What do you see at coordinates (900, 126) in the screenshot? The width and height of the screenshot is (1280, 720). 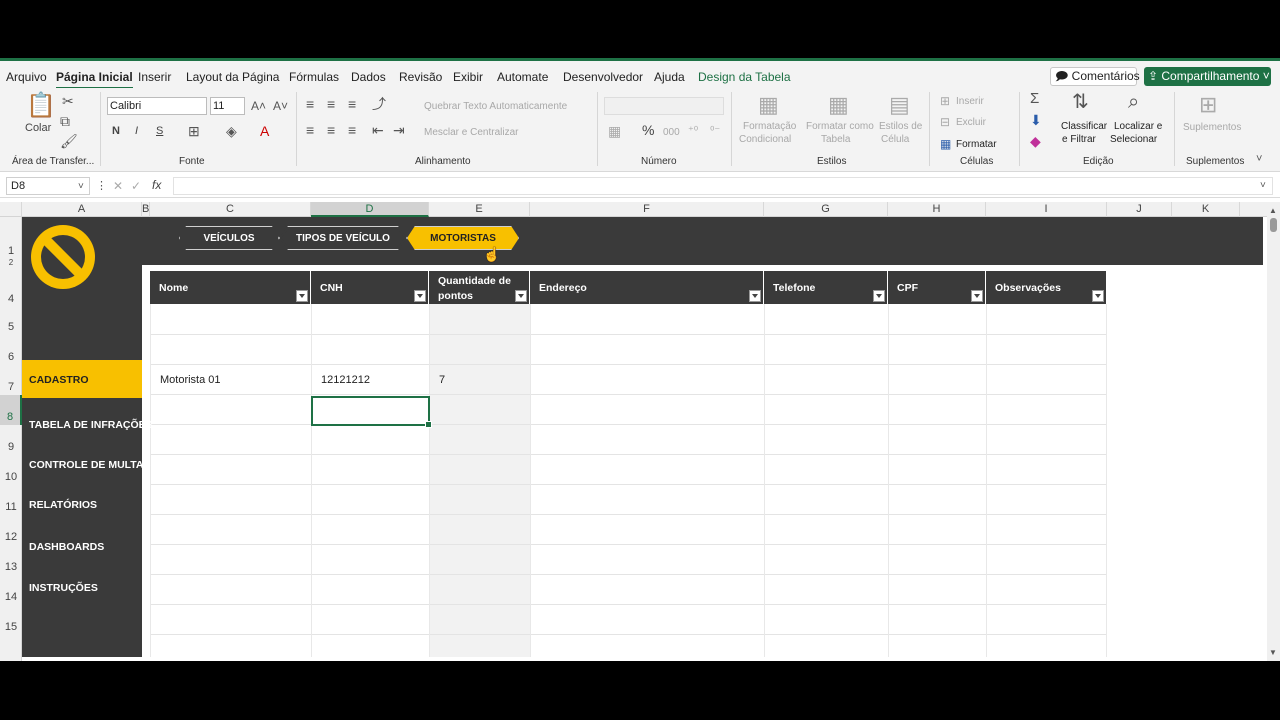 I see `cell-styles-label-1: Estilos de` at bounding box center [900, 126].